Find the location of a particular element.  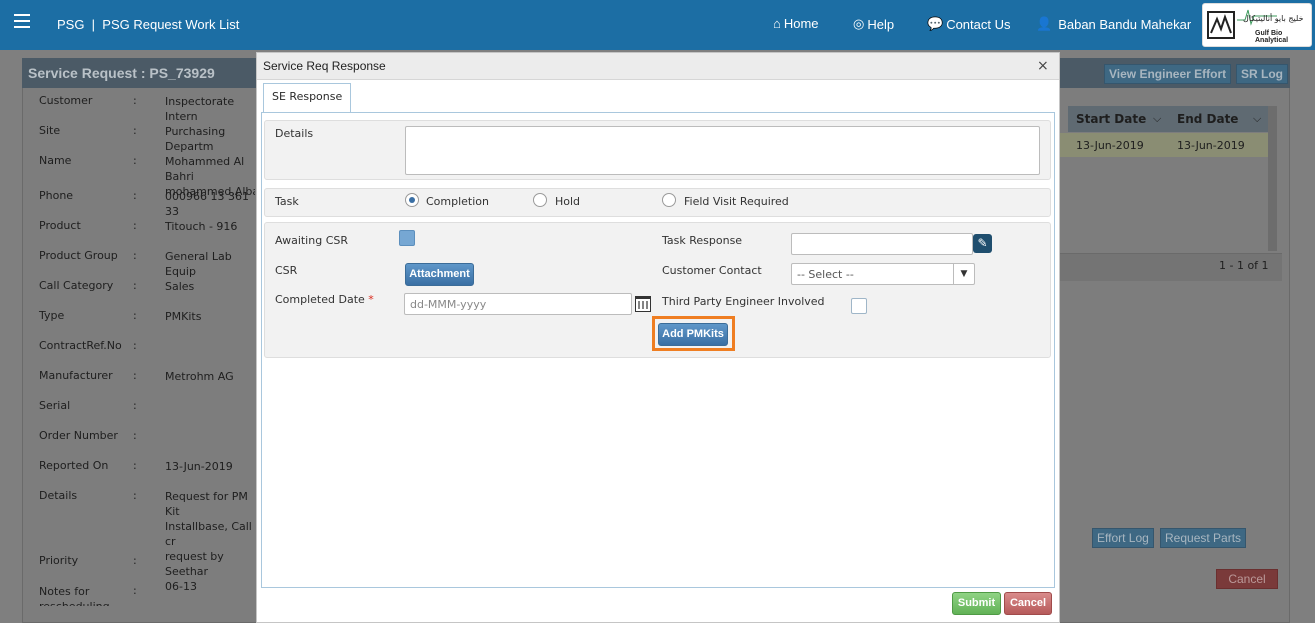

attachment-button: Attachment is located at coordinates (439, 274).